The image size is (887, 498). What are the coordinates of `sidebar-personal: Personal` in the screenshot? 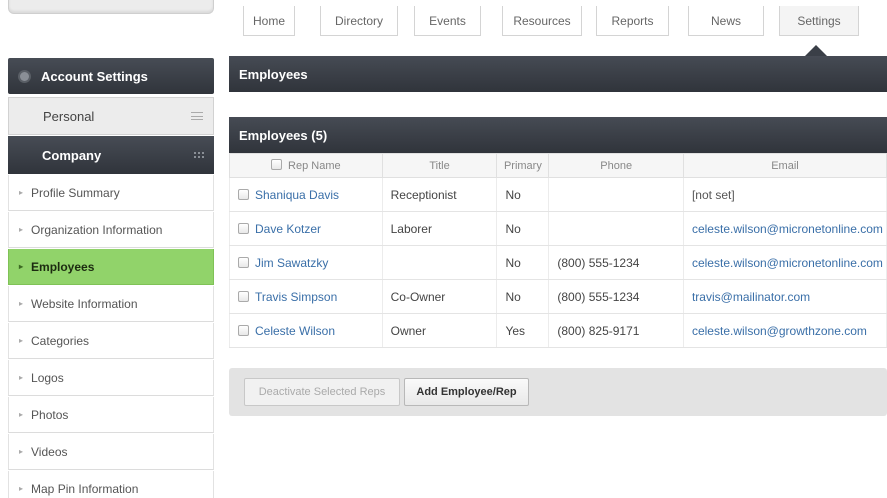 It's located at (111, 116).